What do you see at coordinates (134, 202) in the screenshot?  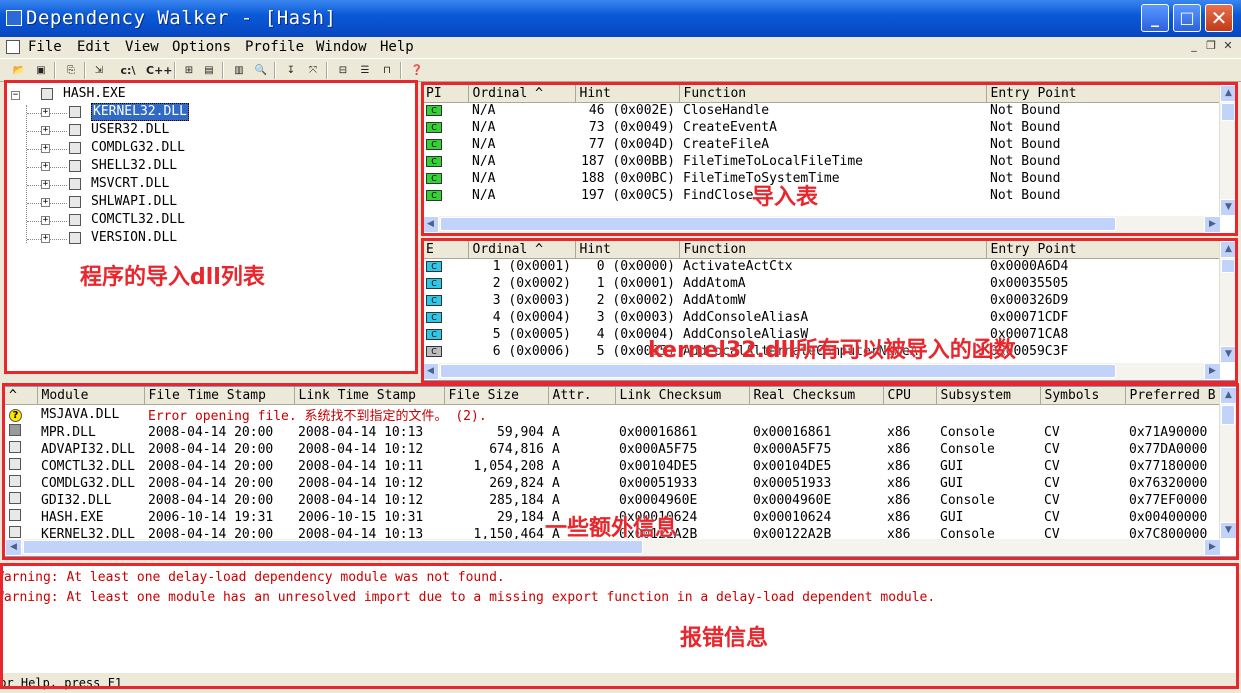 I see `tree-item: SHLWAPI.DLL` at bounding box center [134, 202].